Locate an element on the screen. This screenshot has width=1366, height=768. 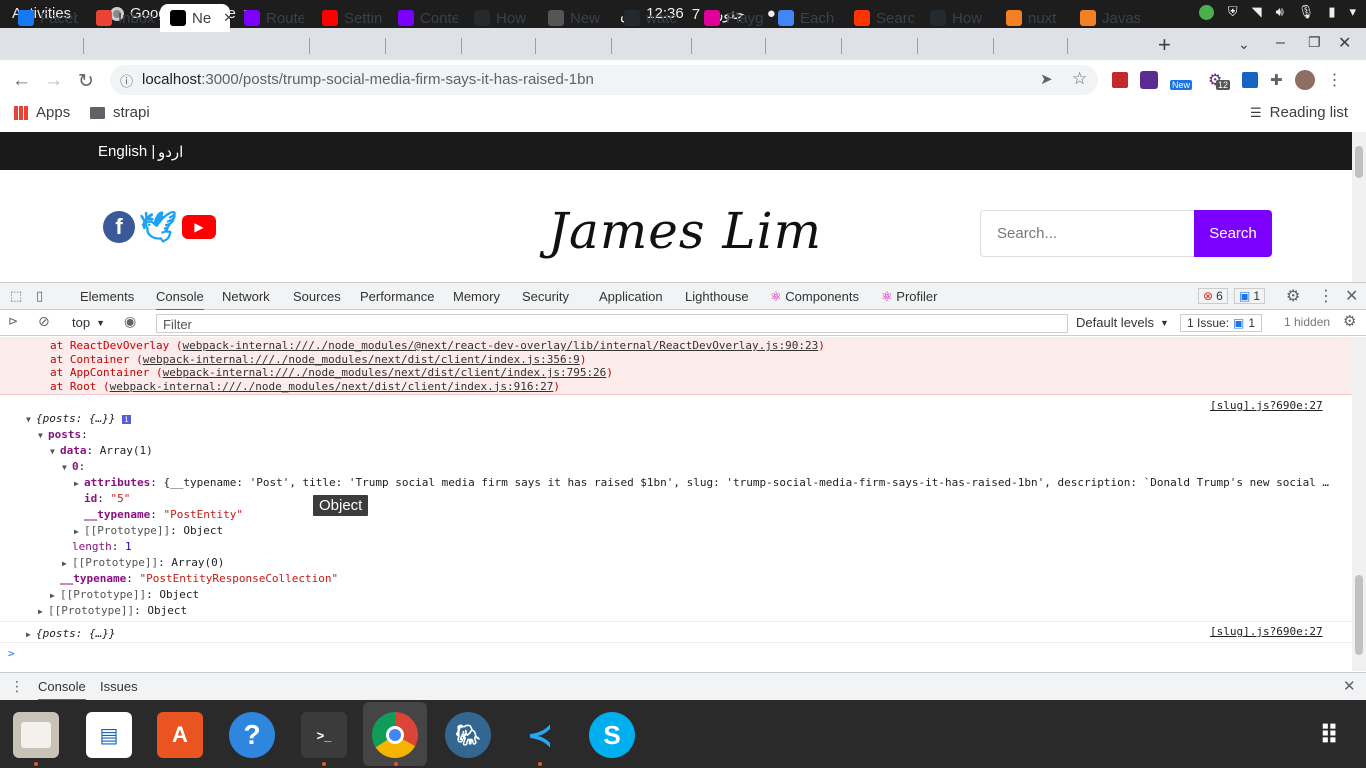
log-levels-dropdown: Default levels ▼ is located at coordinates (1122, 322).